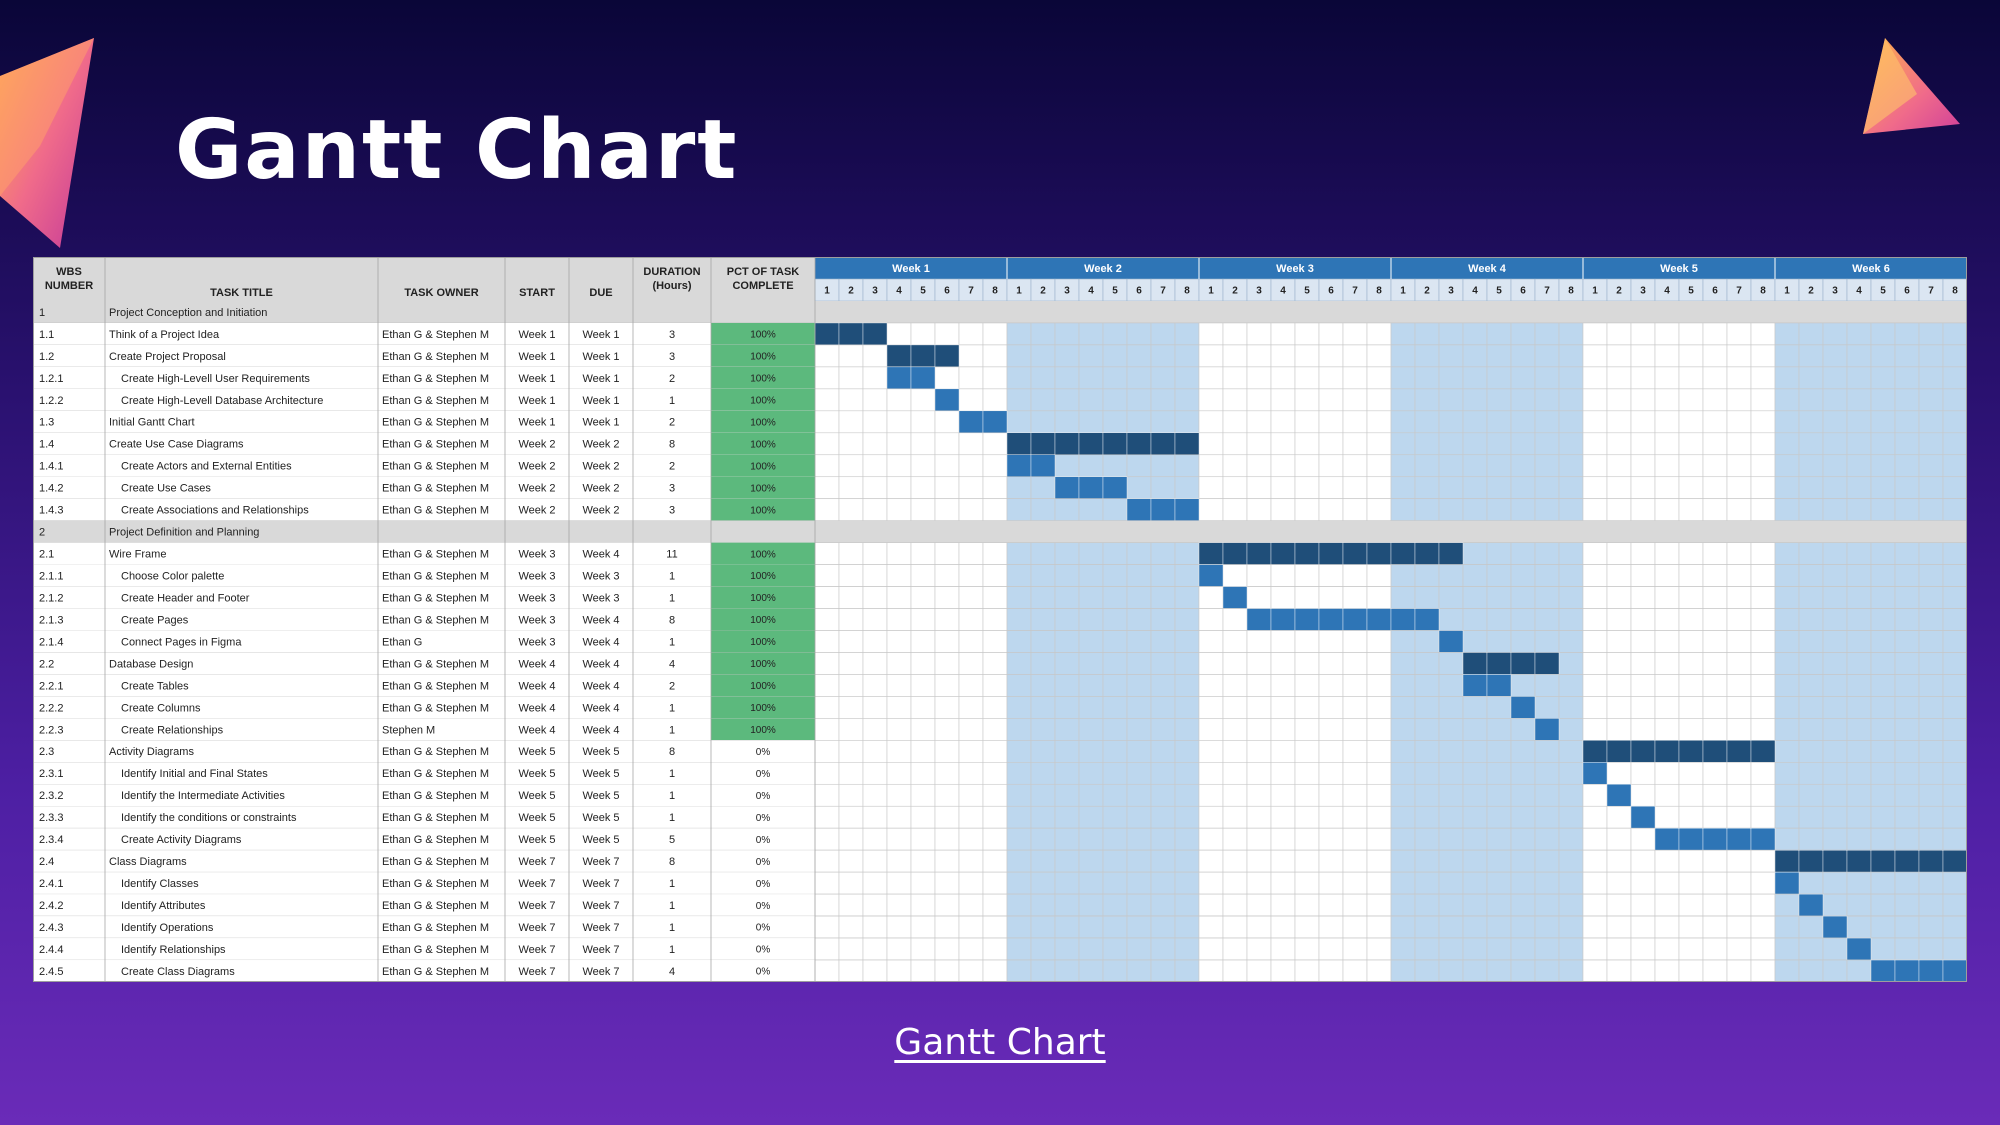  Describe the element at coordinates (1811, 291) in the screenshot. I see `slot-number: 2` at that location.